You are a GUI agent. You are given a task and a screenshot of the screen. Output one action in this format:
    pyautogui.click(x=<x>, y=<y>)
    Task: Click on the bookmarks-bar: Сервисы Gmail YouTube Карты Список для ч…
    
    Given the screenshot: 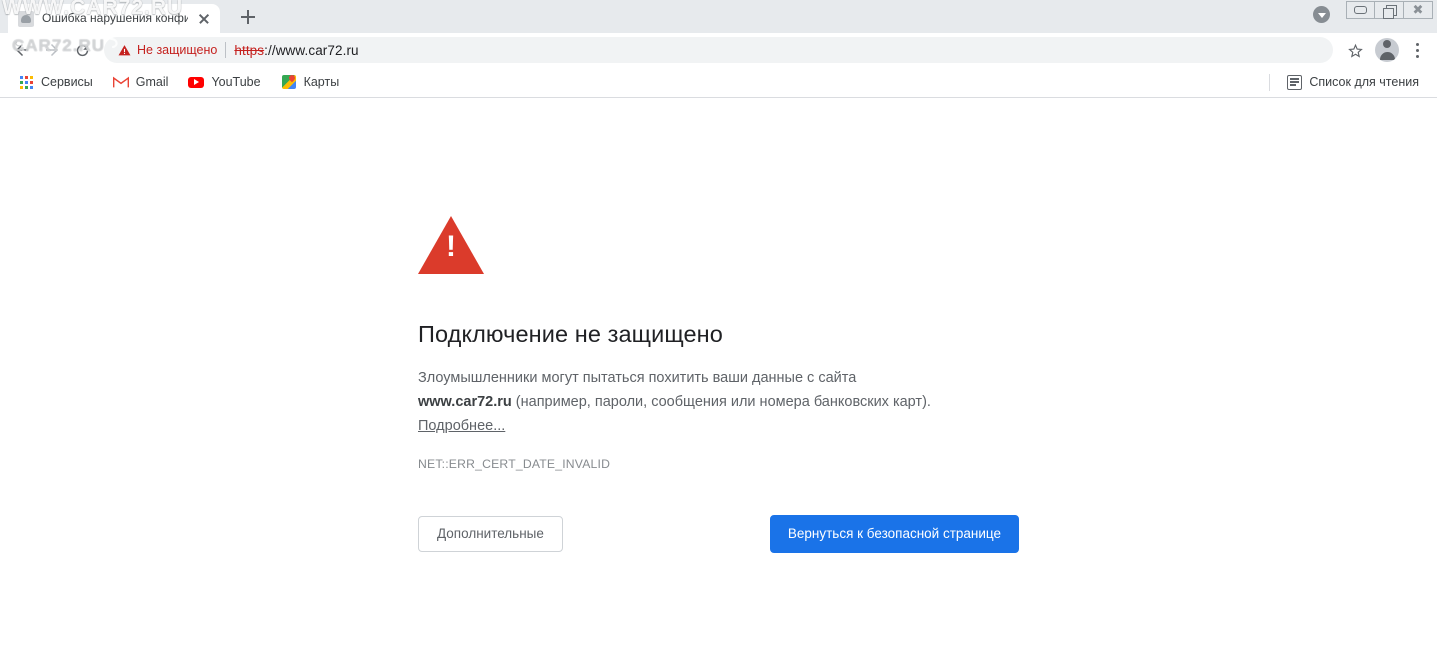 What is the action you would take?
    pyautogui.click(x=718, y=82)
    